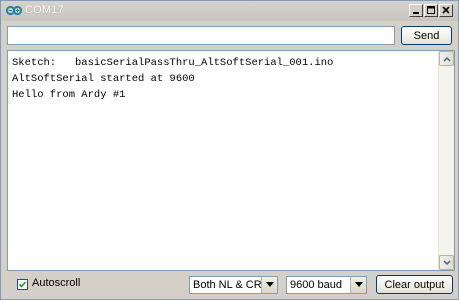 Image resolution: width=459 pixels, height=300 pixels. Describe the element at coordinates (69, 95) in the screenshot. I see `output-line: Hello from Ardy #1` at that location.